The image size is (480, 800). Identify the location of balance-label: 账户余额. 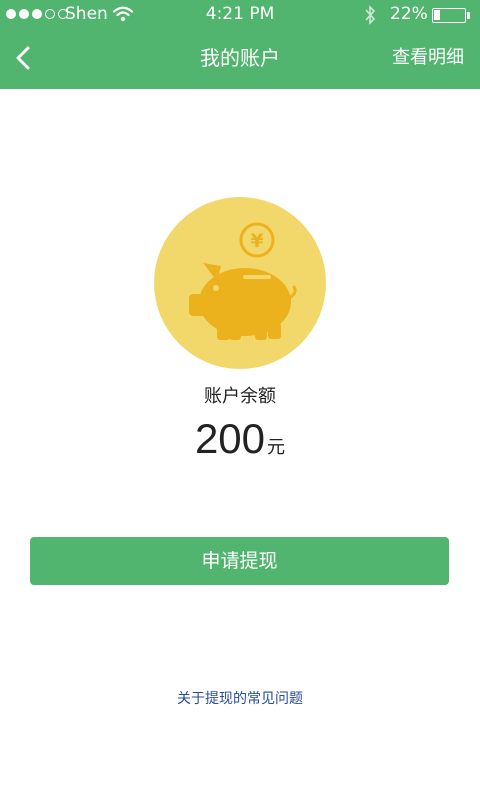
(240, 396).